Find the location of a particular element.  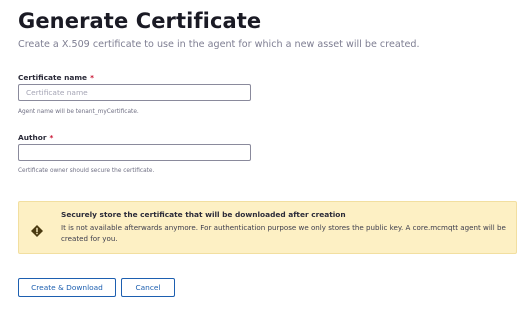

author-label-text: Author is located at coordinates (32, 137).